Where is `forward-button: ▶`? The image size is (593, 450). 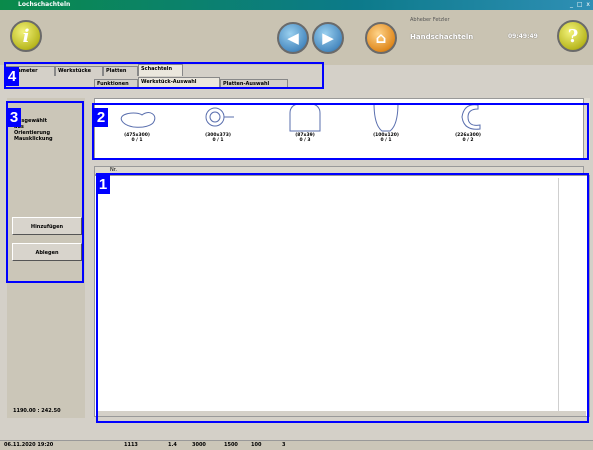 forward-button: ▶ is located at coordinates (328, 38).